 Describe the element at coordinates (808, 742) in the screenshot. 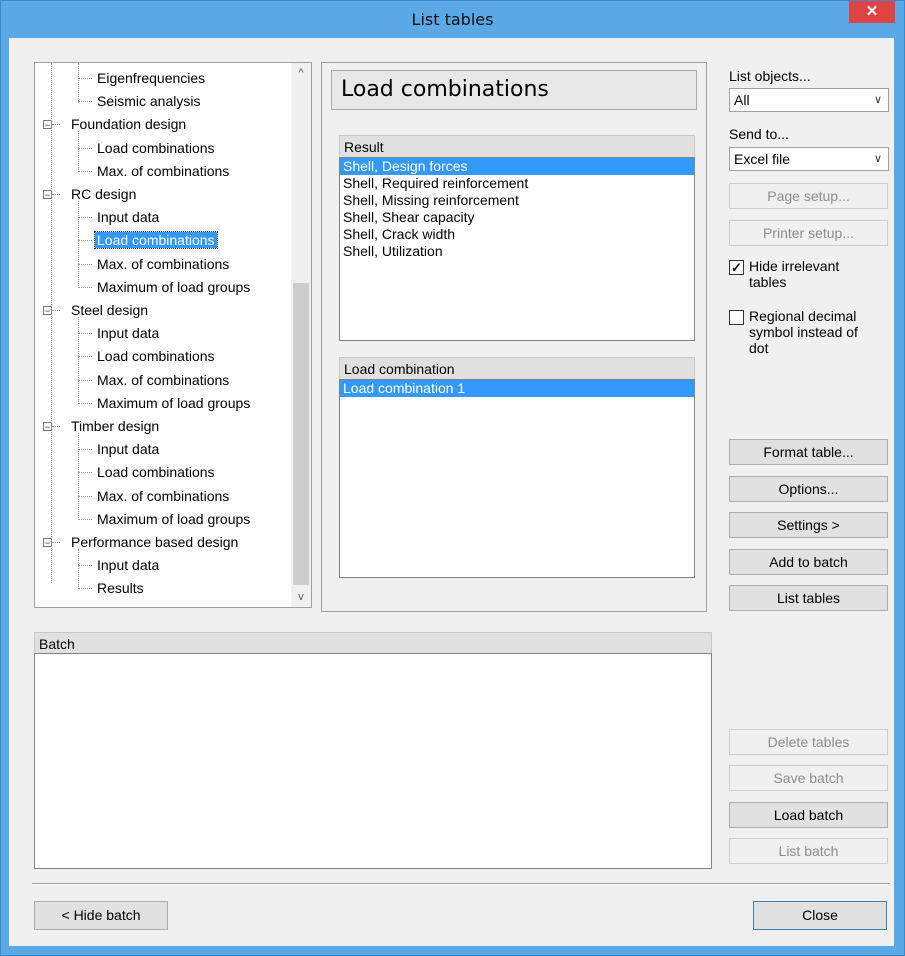

I see `delete-tables-button: Delete tables` at that location.